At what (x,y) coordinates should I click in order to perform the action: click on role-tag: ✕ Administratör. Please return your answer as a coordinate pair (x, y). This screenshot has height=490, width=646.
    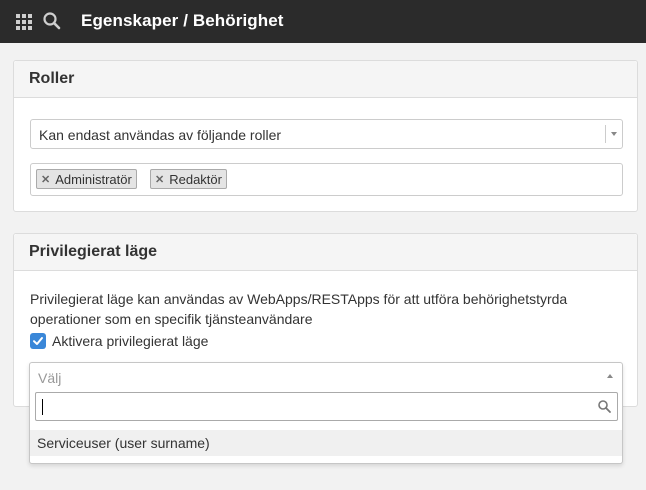
    Looking at the image, I should click on (86, 179).